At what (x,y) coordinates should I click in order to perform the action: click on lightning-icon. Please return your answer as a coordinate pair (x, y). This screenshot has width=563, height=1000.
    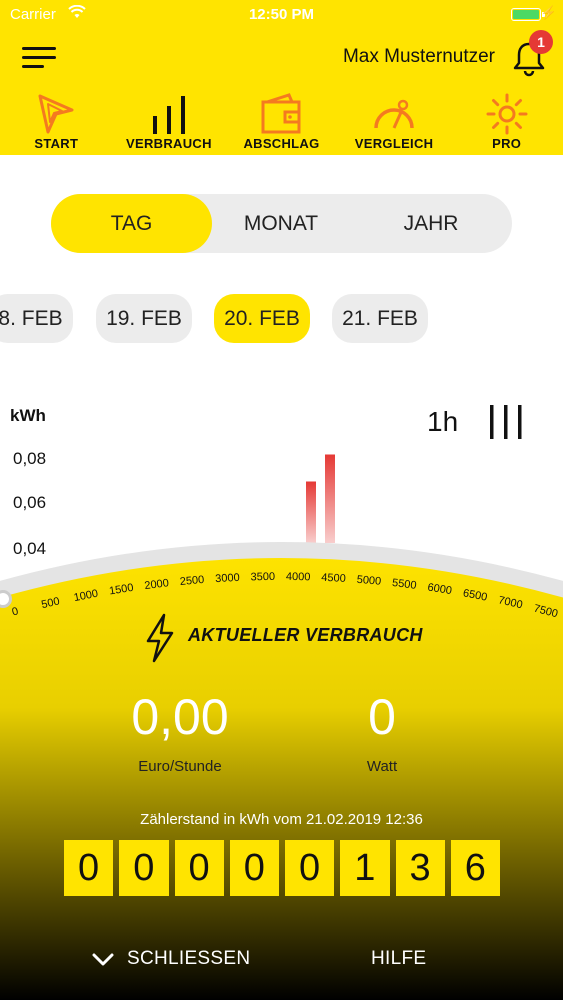
    Looking at the image, I should click on (160, 638).